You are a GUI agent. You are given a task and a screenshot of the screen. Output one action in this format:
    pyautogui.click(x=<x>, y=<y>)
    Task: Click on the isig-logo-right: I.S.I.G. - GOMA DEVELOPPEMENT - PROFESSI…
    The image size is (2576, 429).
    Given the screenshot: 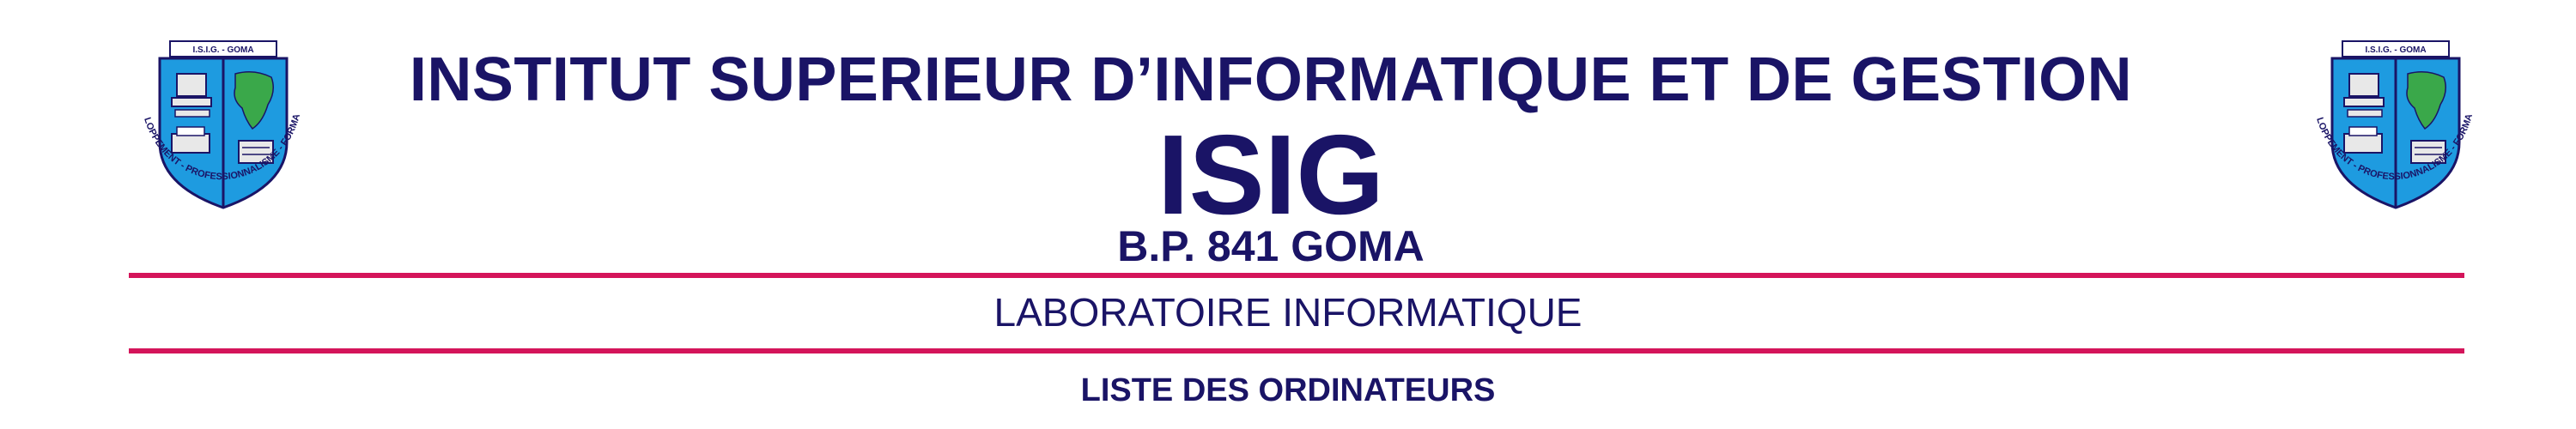 What is the action you would take?
    pyautogui.click(x=2392, y=132)
    